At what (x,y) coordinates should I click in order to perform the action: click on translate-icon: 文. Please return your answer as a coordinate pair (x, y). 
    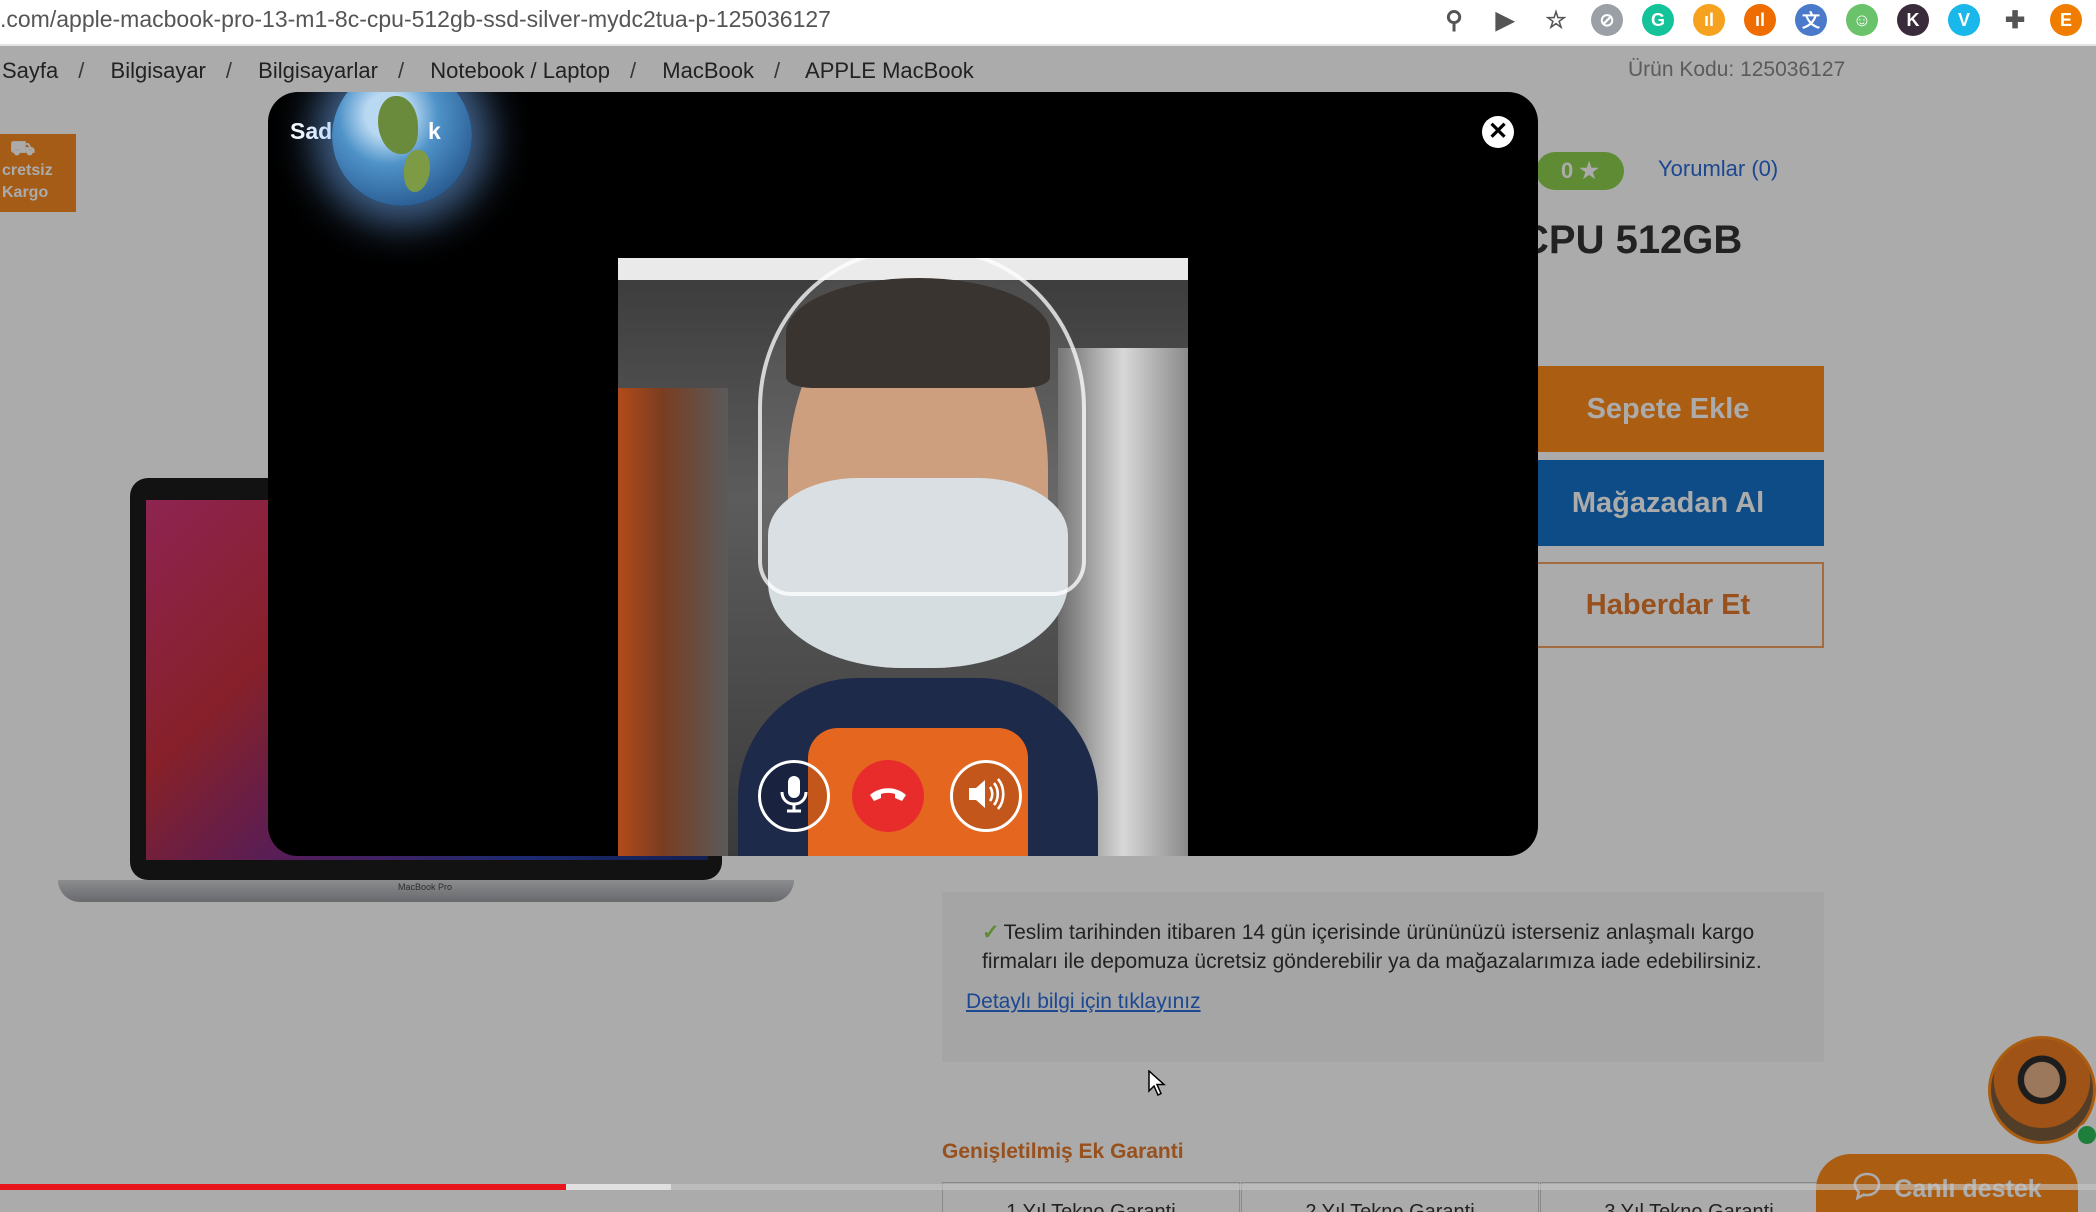
    Looking at the image, I should click on (1811, 20).